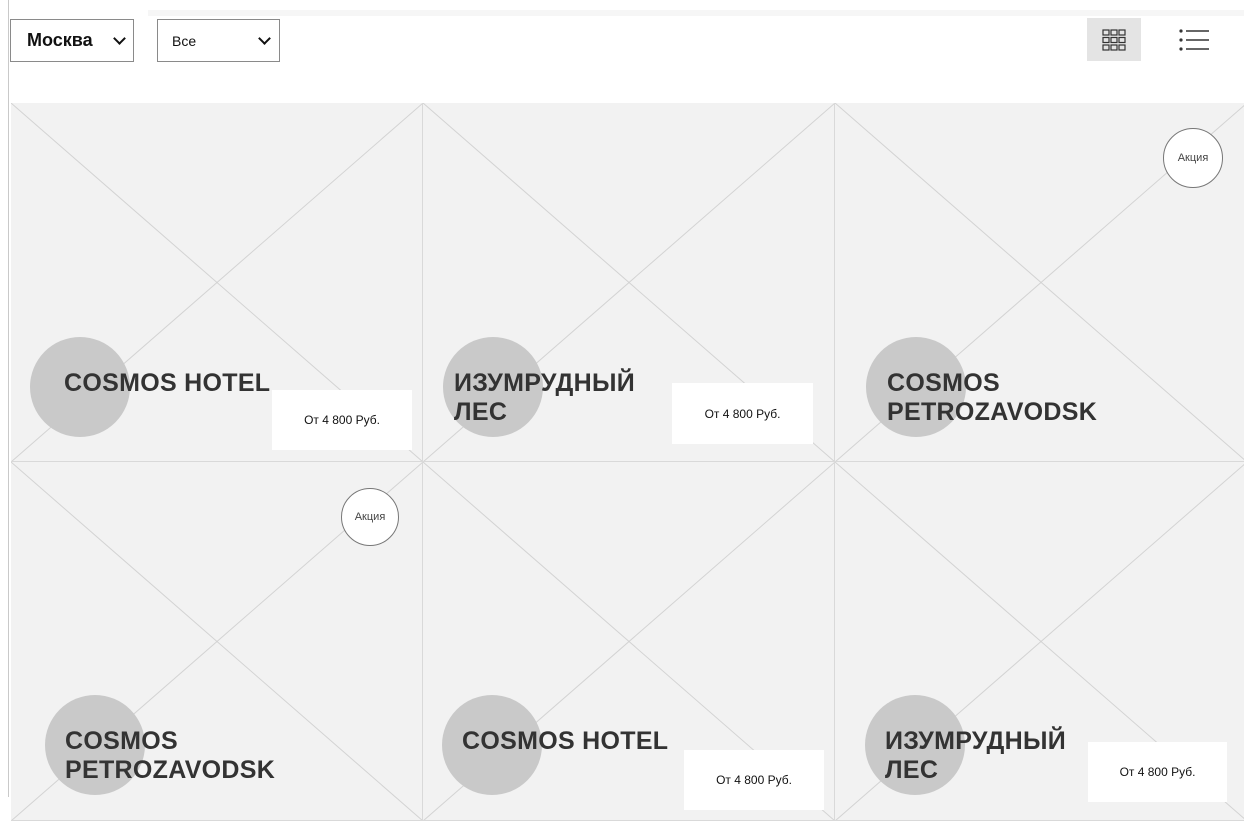  Describe the element at coordinates (60, 40) in the screenshot. I see `city-select-value: Москва` at that location.